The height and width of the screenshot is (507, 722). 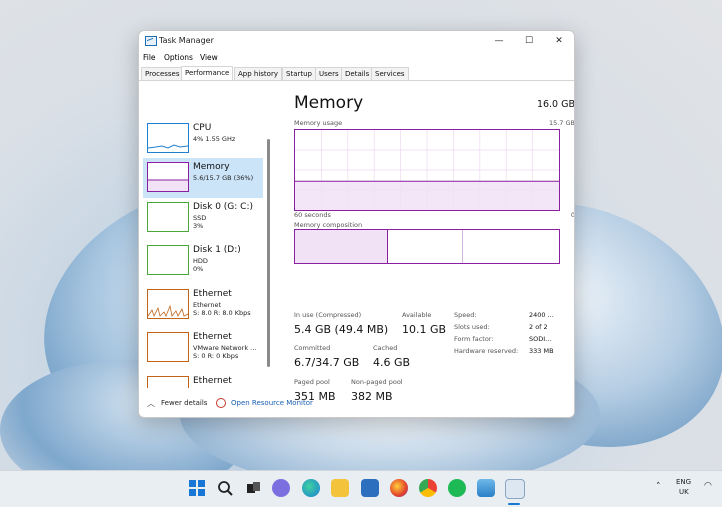 What do you see at coordinates (465, 315) in the screenshot?
I see `spec-speed-label: Speed:` at bounding box center [465, 315].